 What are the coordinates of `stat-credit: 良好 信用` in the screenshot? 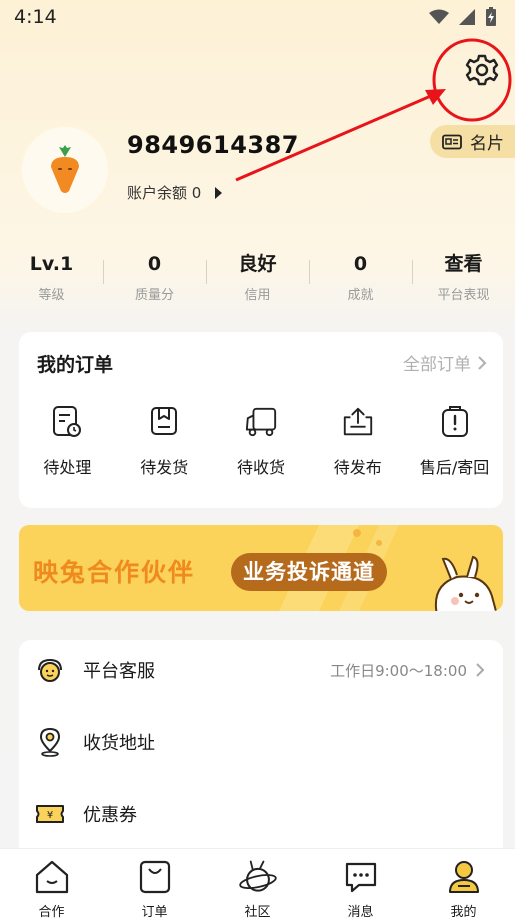 It's located at (257, 280).